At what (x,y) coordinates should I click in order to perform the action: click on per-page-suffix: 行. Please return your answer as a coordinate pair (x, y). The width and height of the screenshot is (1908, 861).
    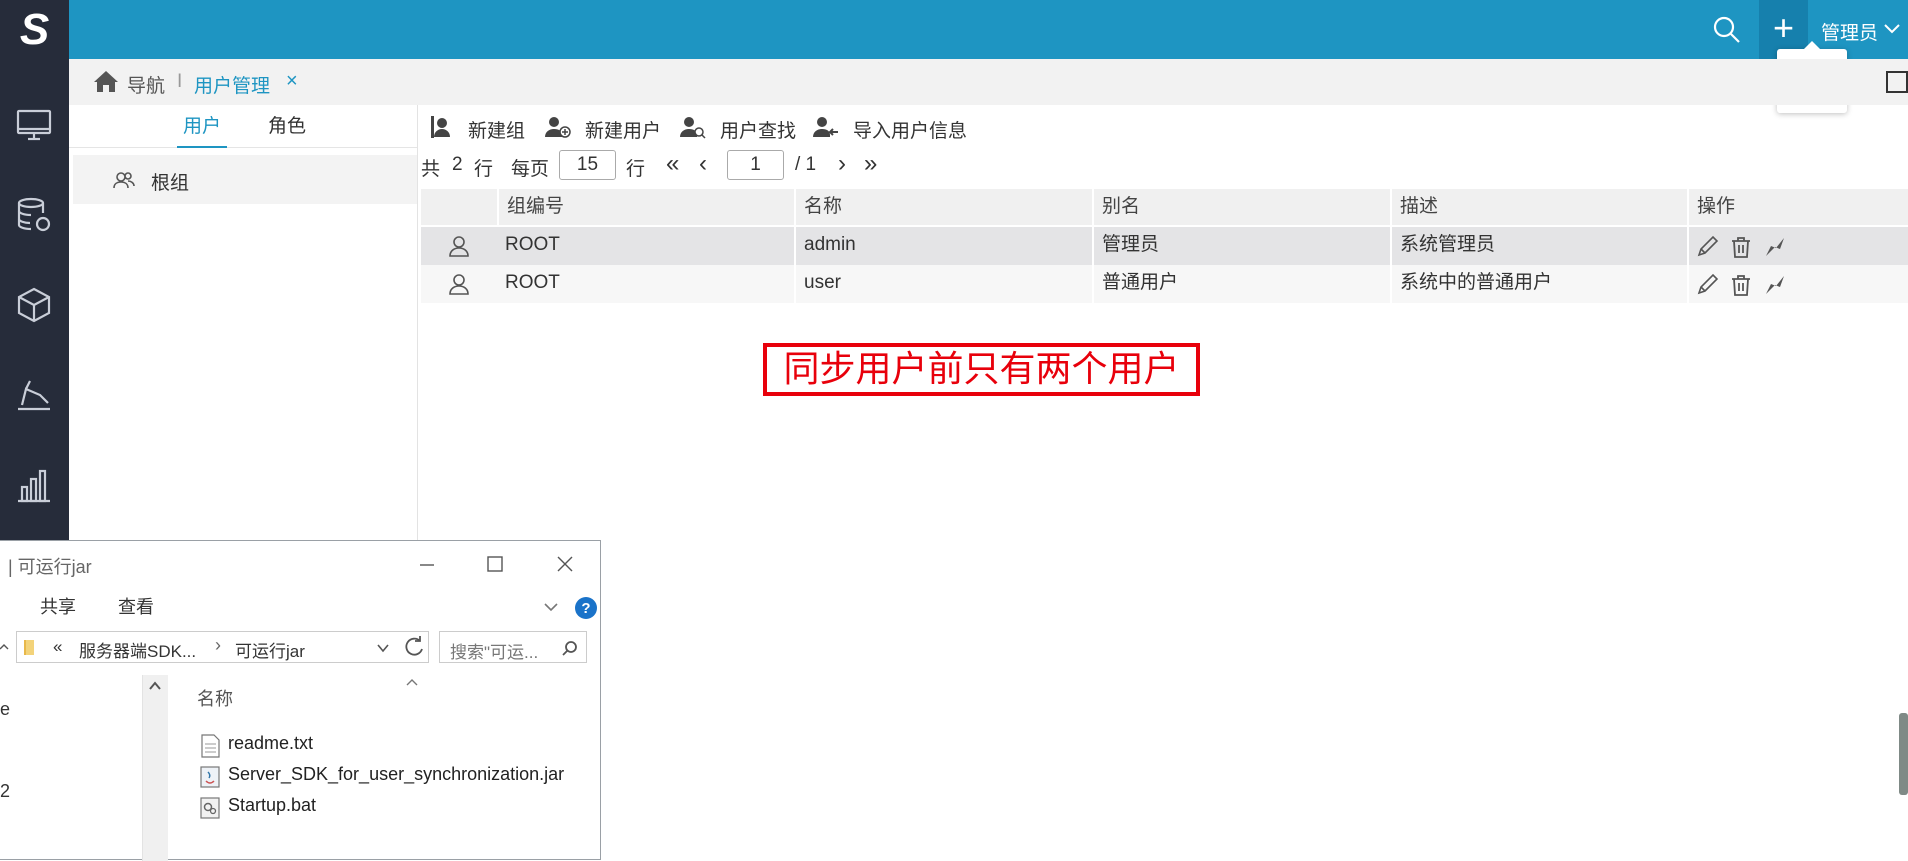
    Looking at the image, I should click on (636, 169).